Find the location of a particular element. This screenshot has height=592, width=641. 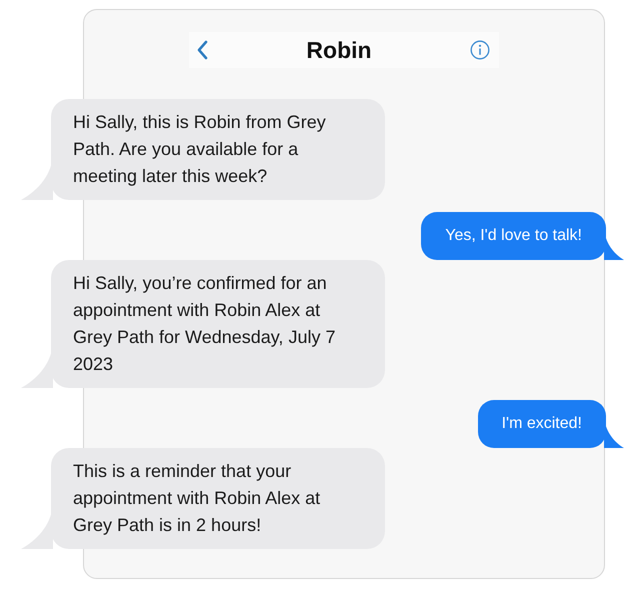

message-text: Yes, I'd love to talk! is located at coordinates (513, 235).